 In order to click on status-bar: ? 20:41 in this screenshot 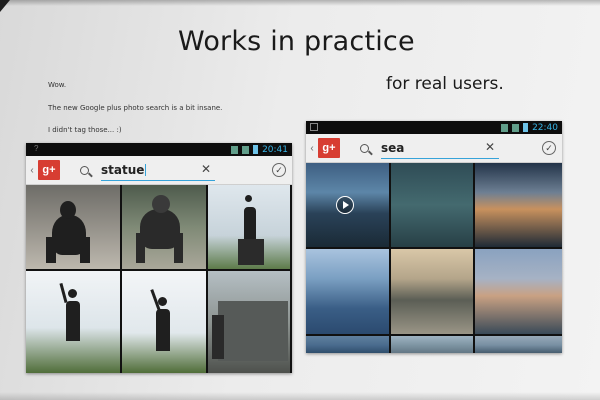, I will do `click(159, 149)`.